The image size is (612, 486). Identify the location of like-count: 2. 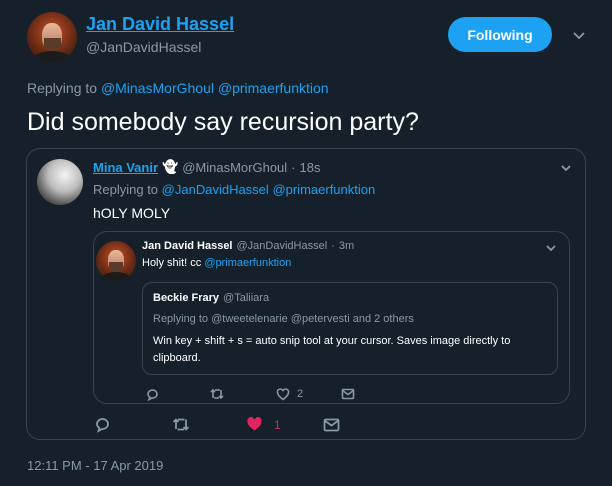
(300, 394).